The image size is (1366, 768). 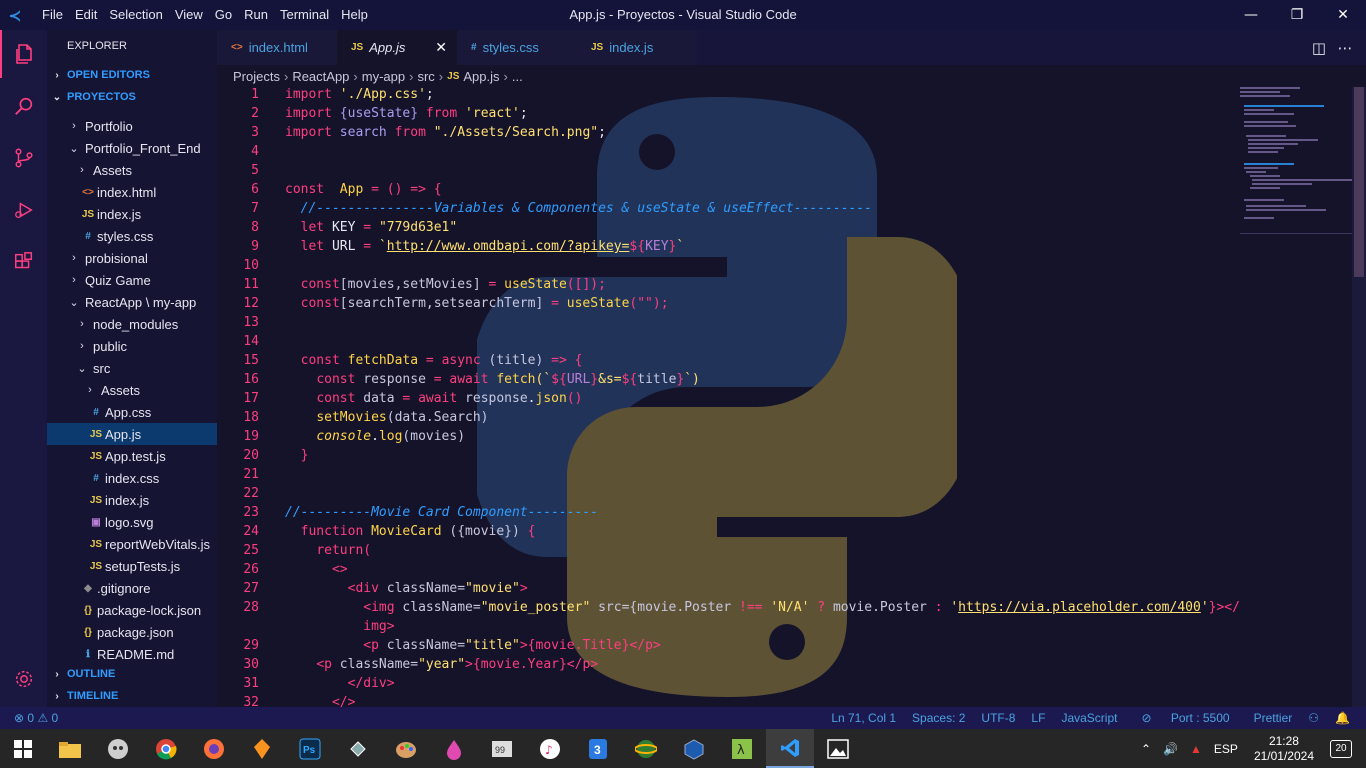 I want to click on problems-indicator: ⊗ 0 ⚠ 0, so click(x=29, y=718).